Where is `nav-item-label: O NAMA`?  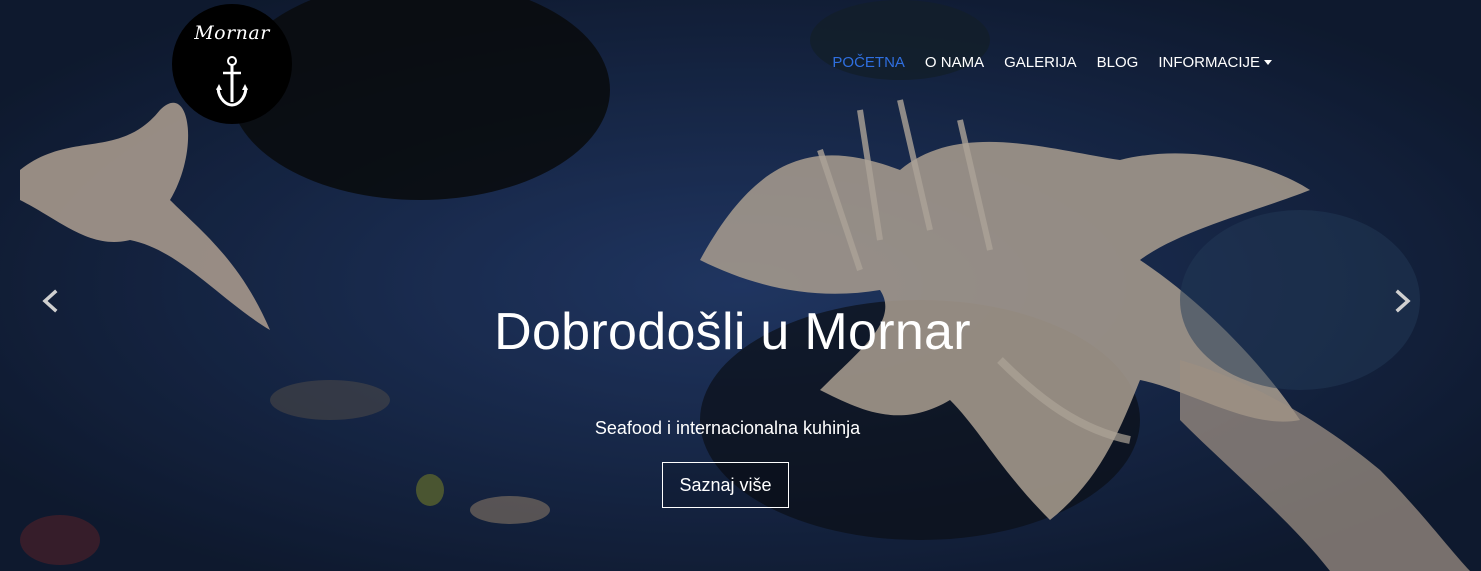 nav-item-label: O NAMA is located at coordinates (954, 62).